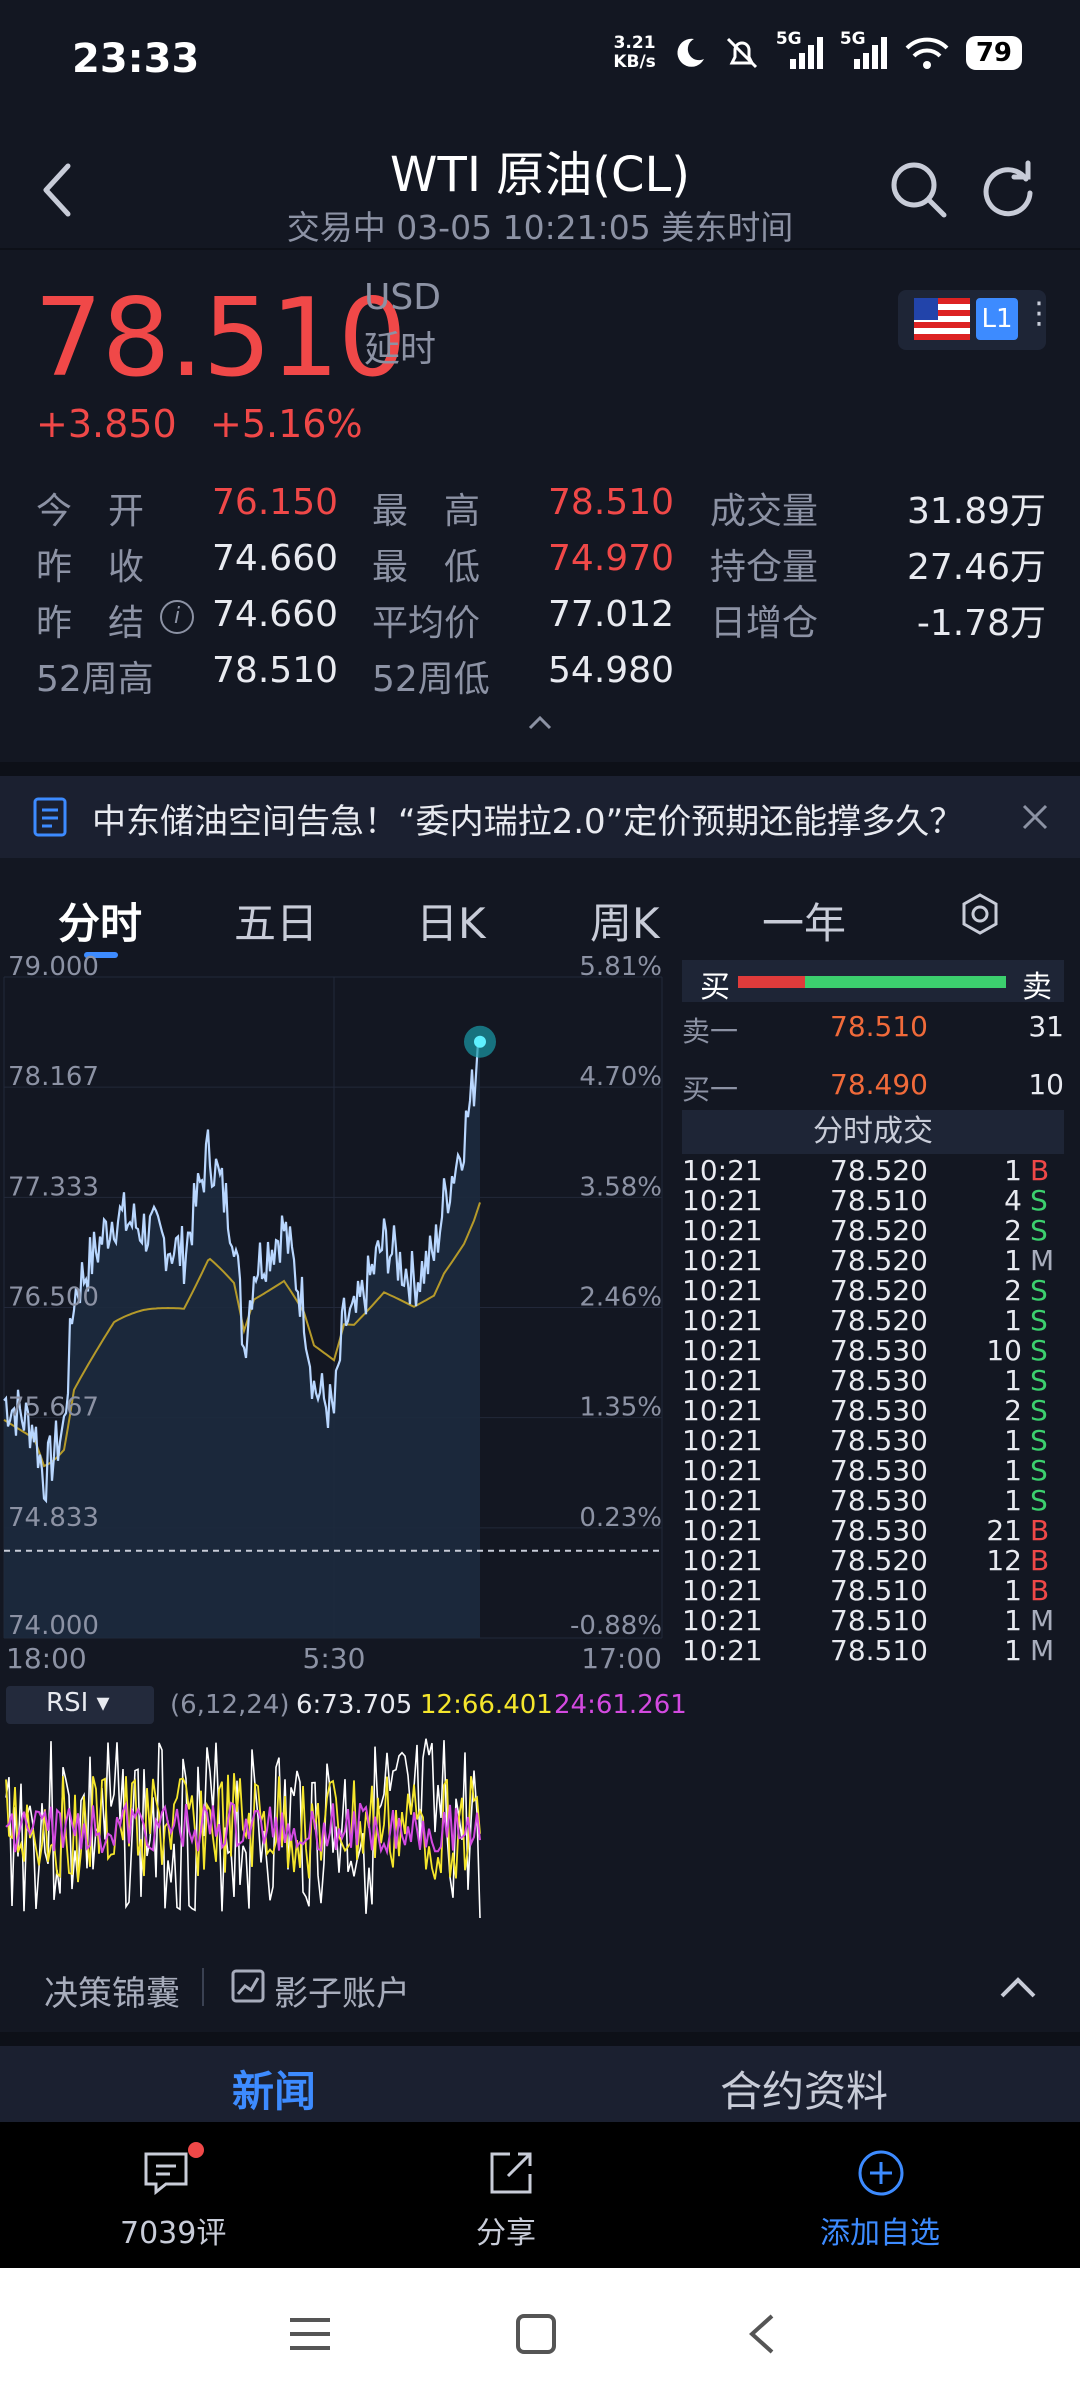  What do you see at coordinates (710, 1089) in the screenshot?
I see `bid-label: 买一` at bounding box center [710, 1089].